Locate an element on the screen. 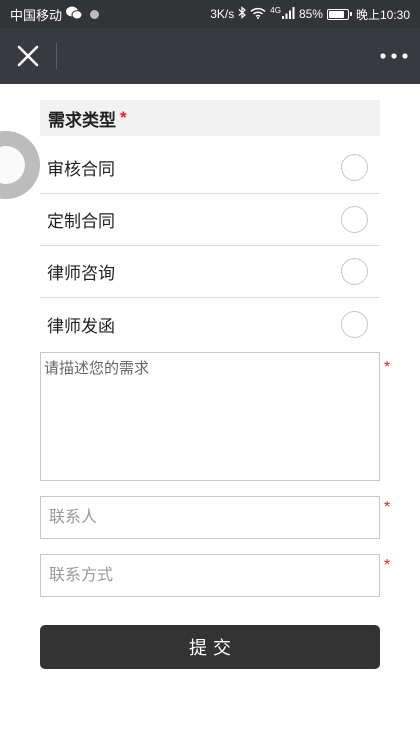  notification-dot-icon is located at coordinates (95, 14).